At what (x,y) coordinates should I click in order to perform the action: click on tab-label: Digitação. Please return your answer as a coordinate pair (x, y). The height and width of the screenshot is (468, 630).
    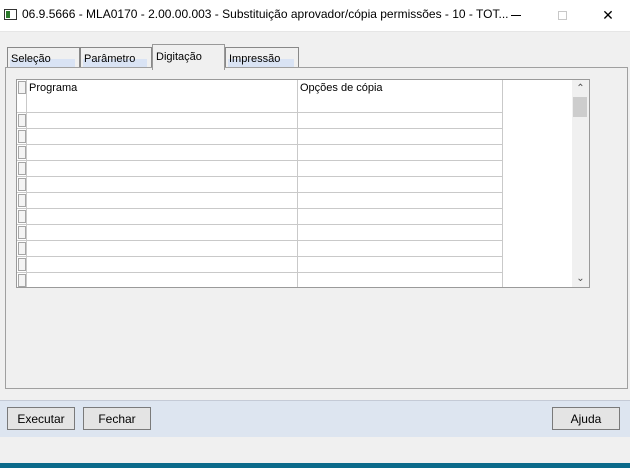
    Looking at the image, I should click on (179, 57).